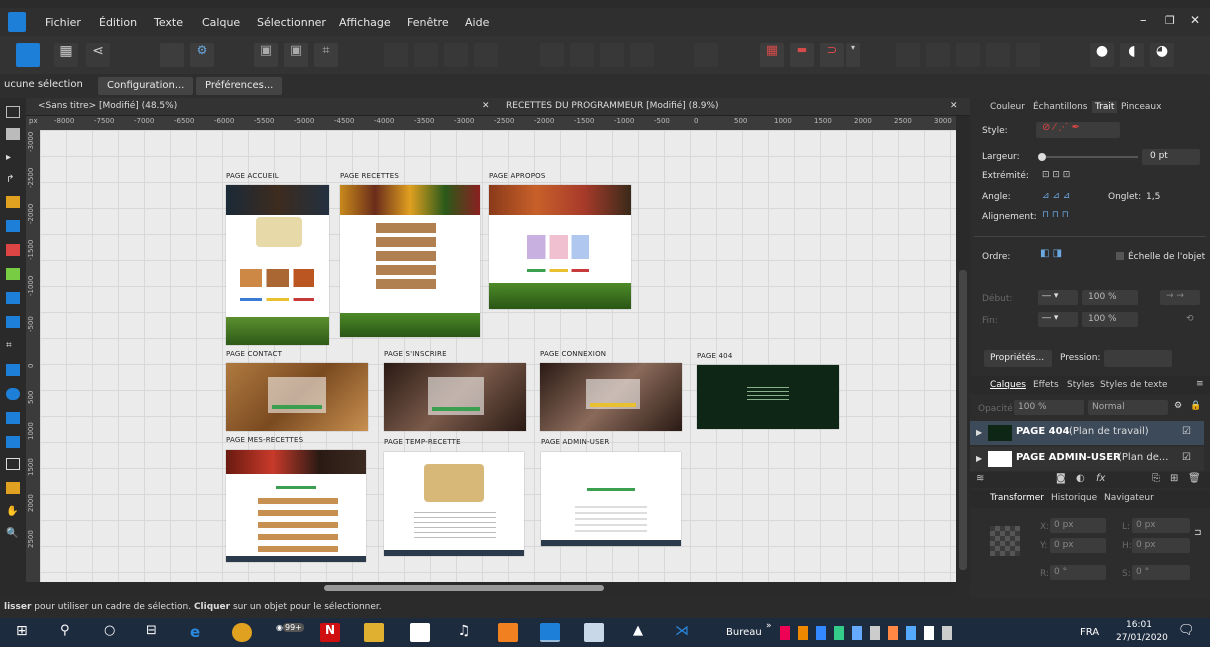 This screenshot has width=1210, height=647. I want to click on netflix-icon: N, so click(330, 632).